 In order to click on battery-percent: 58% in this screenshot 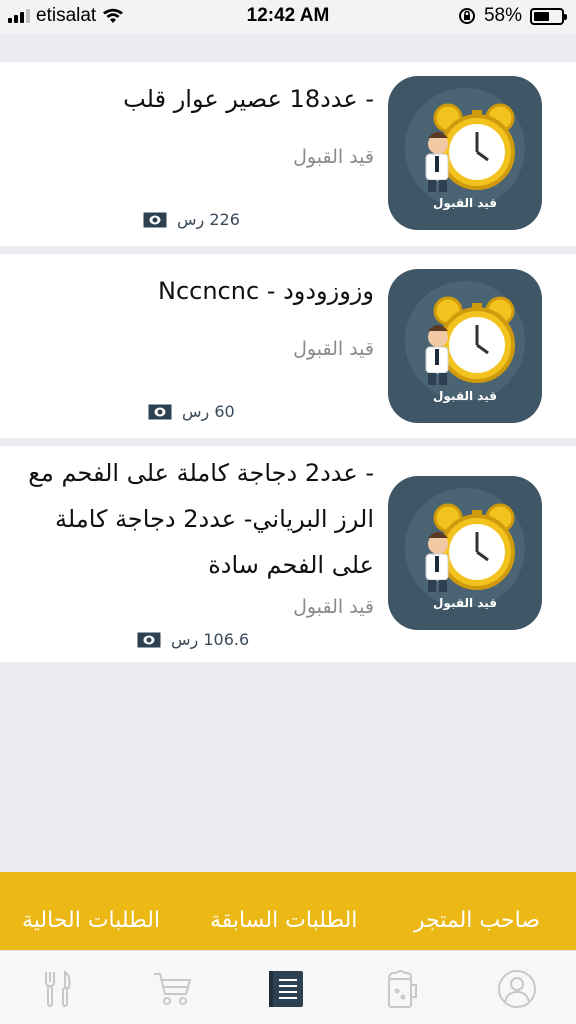, I will do `click(502, 15)`.